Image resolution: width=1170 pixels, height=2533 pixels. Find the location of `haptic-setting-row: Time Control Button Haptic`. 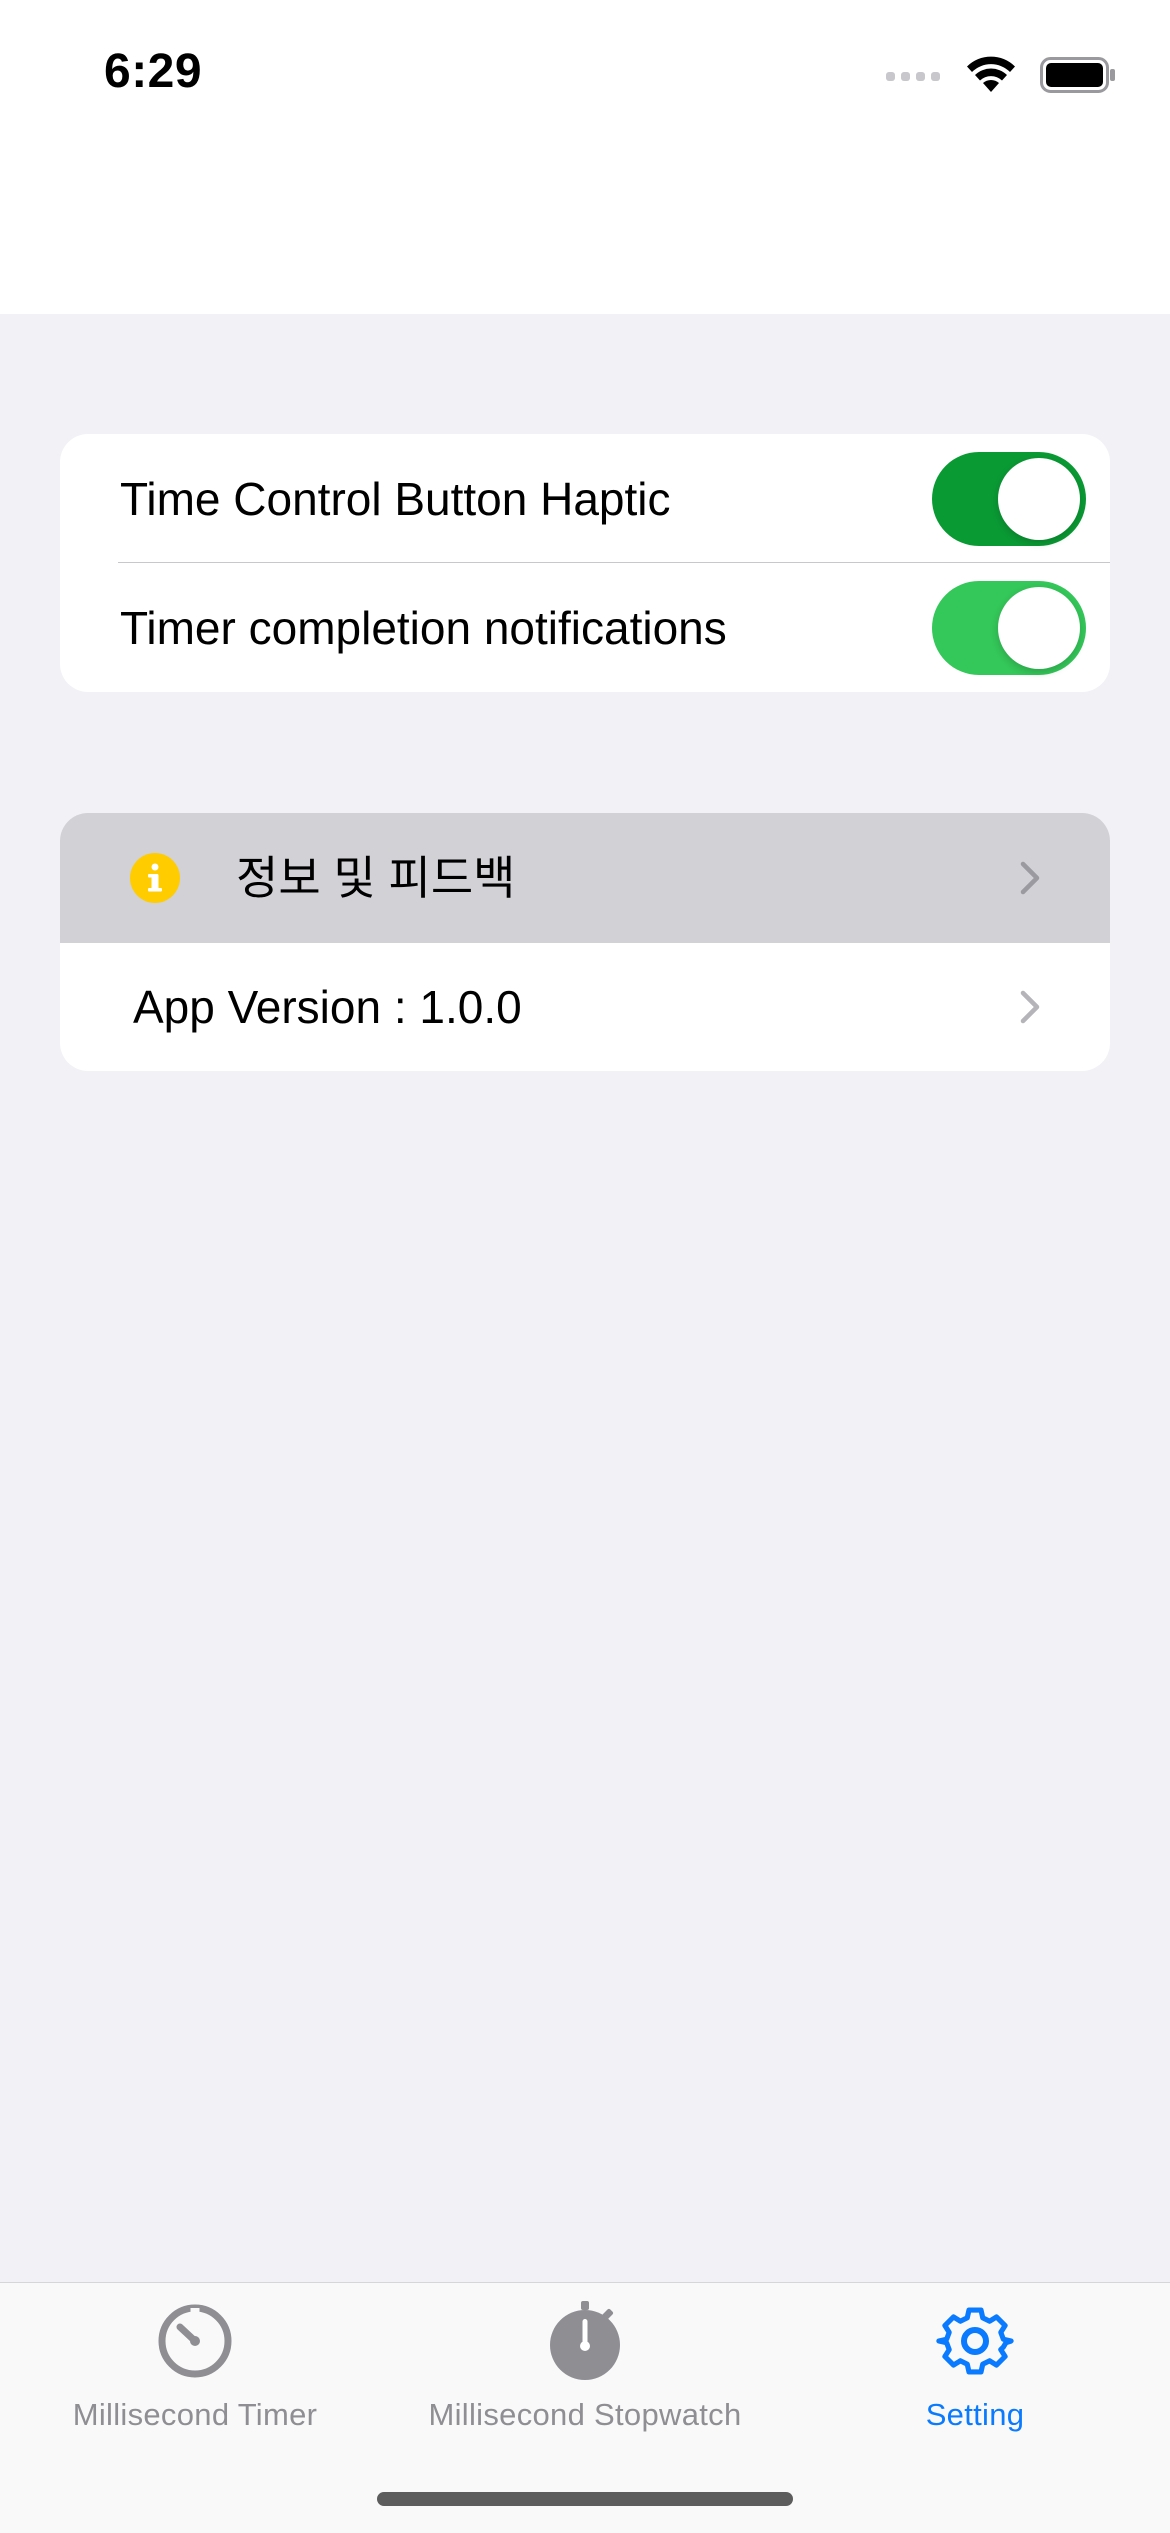

haptic-setting-row: Time Control Button Haptic is located at coordinates (585, 498).